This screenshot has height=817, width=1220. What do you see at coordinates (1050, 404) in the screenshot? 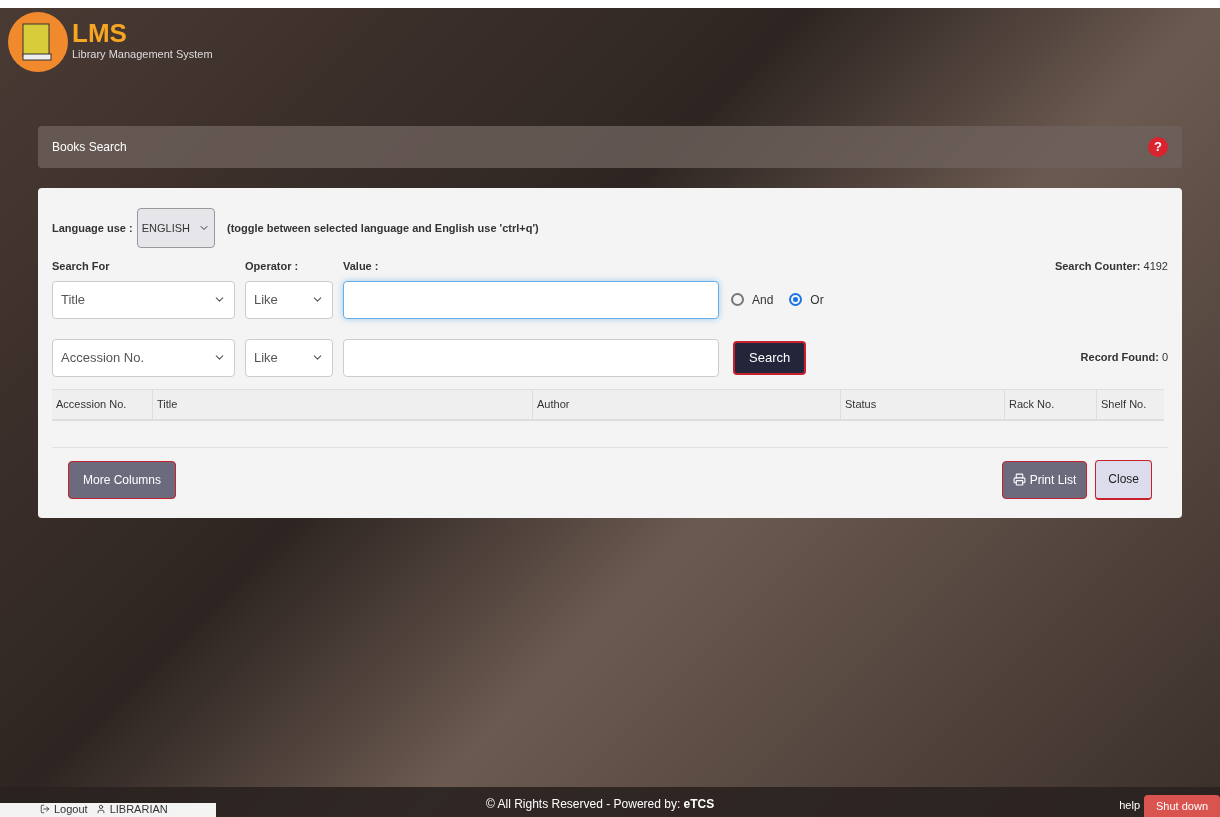
I see `column-header: Rack No.` at bounding box center [1050, 404].